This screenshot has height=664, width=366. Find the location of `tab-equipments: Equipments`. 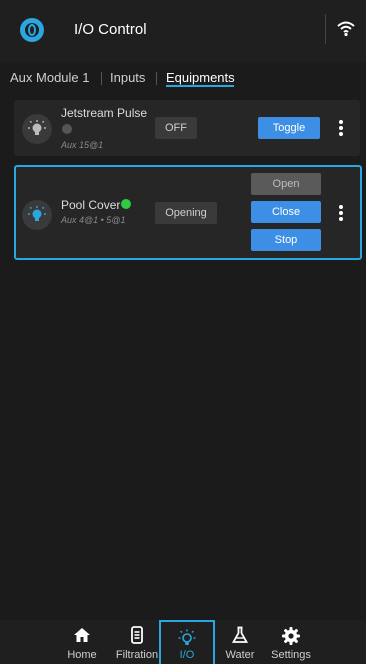

tab-equipments: Equipments is located at coordinates (200, 77).